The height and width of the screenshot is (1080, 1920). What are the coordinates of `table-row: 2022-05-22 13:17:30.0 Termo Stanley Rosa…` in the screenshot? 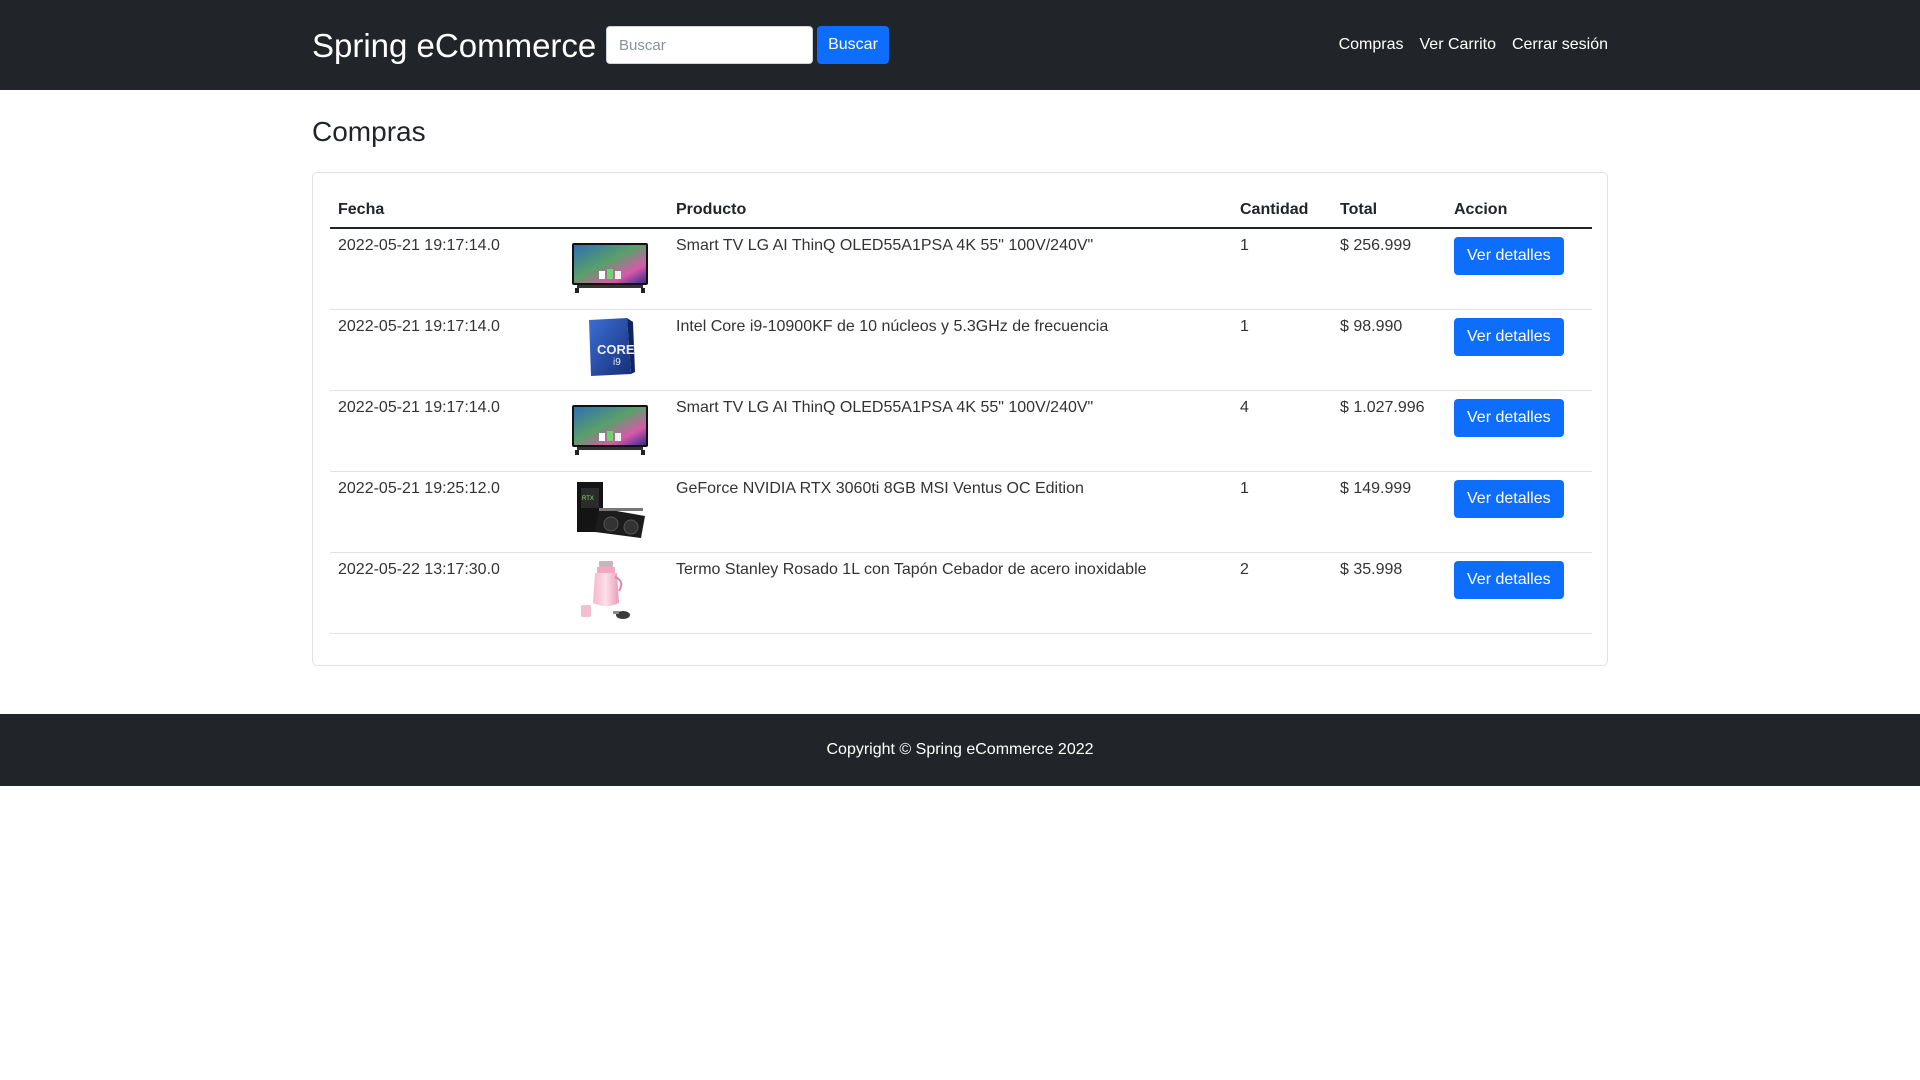 It's located at (961, 593).